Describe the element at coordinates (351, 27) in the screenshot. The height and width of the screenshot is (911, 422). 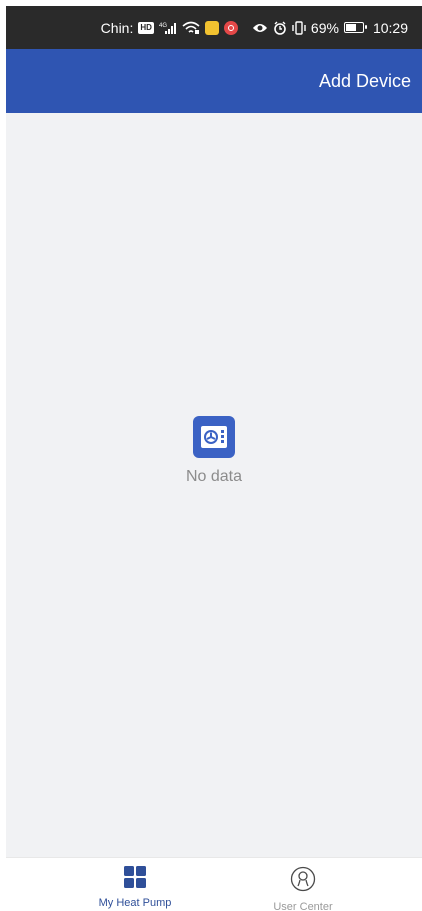
I see `battery-fill` at that location.